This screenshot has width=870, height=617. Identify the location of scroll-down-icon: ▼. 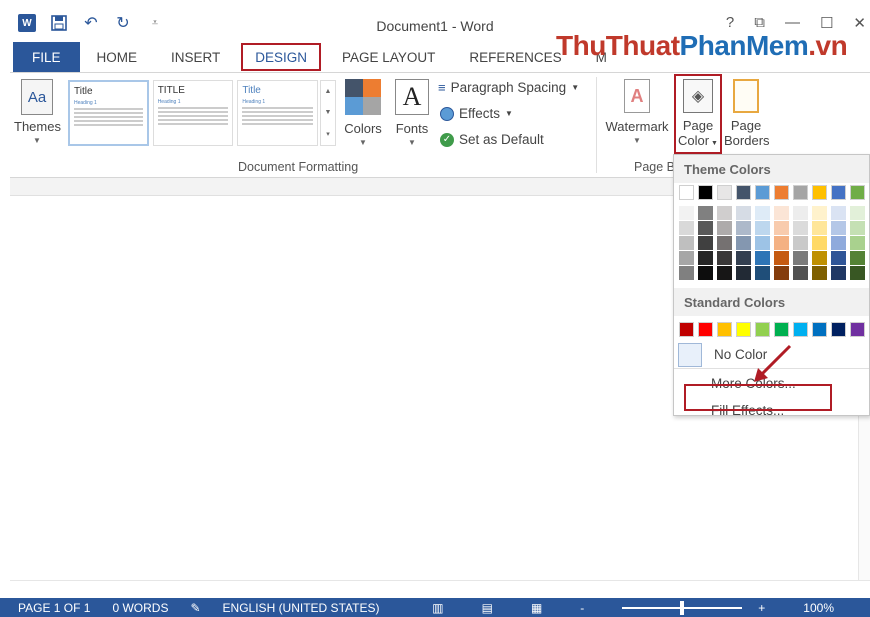
(328, 112).